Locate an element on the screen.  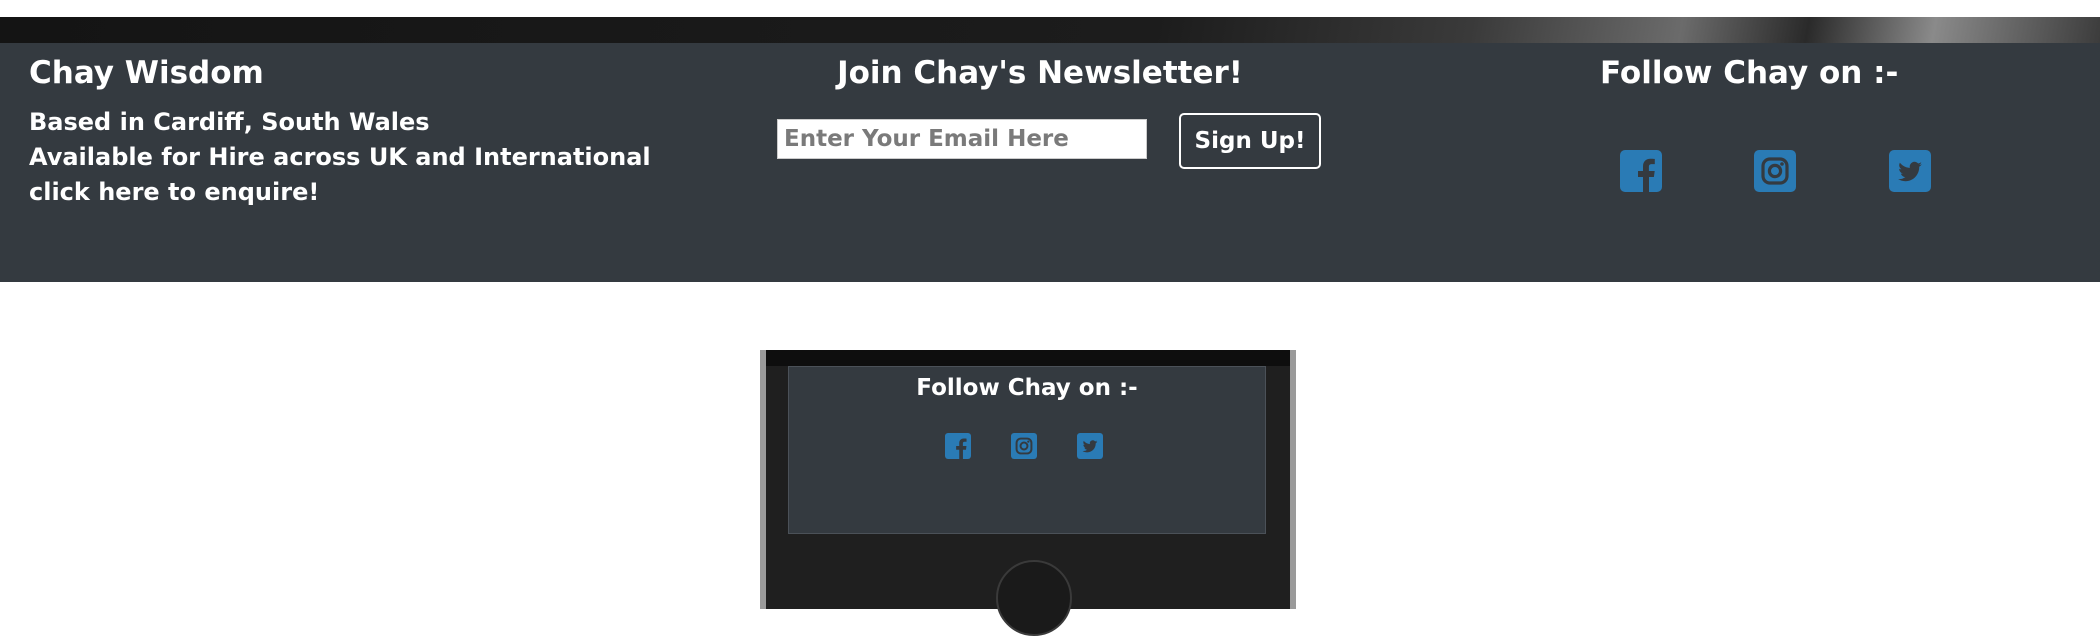
enquire-link: click here to enquire! is located at coordinates (379, 192).